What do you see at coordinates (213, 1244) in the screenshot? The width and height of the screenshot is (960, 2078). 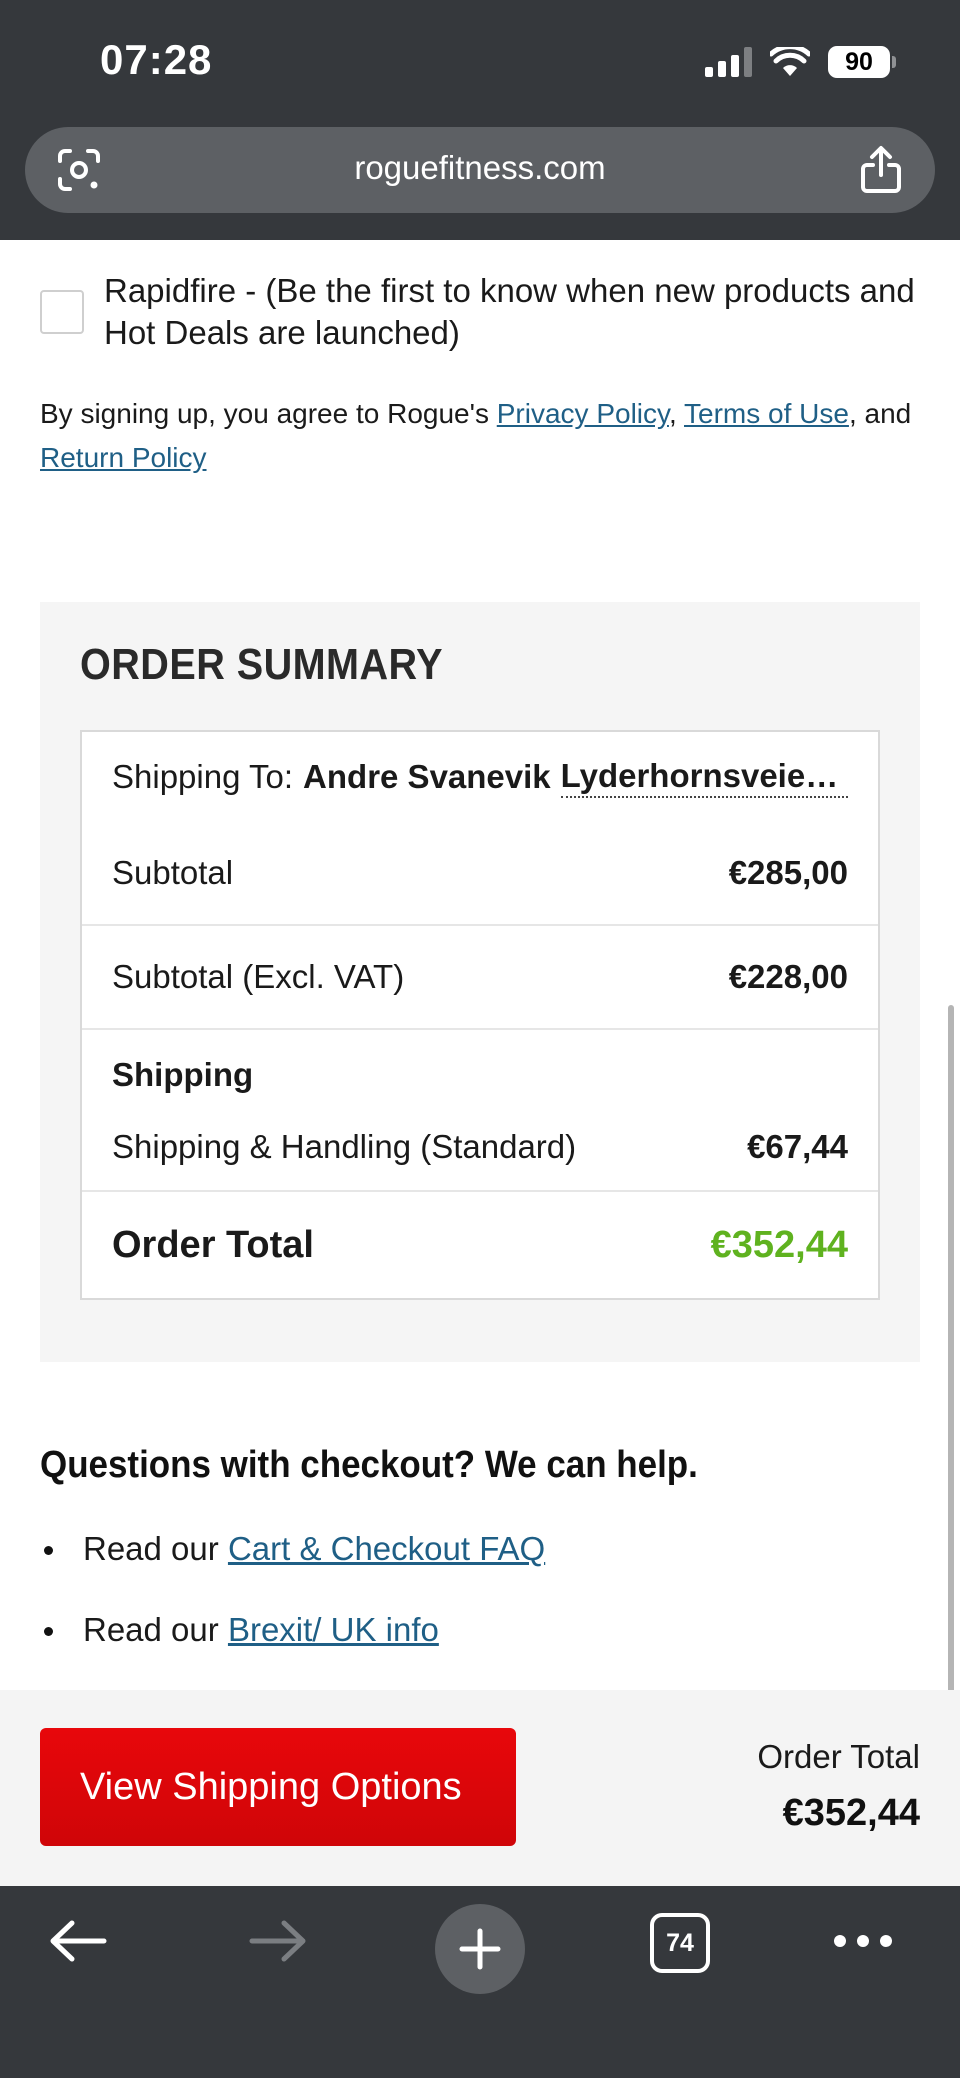 I see `order-total-label: Order Total` at bounding box center [213, 1244].